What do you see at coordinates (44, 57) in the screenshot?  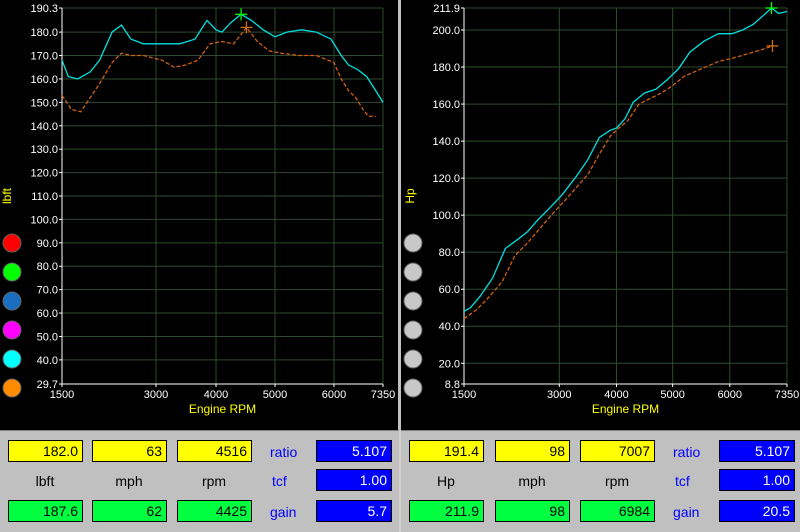 I see `torque-y-tick-label: 170.0` at bounding box center [44, 57].